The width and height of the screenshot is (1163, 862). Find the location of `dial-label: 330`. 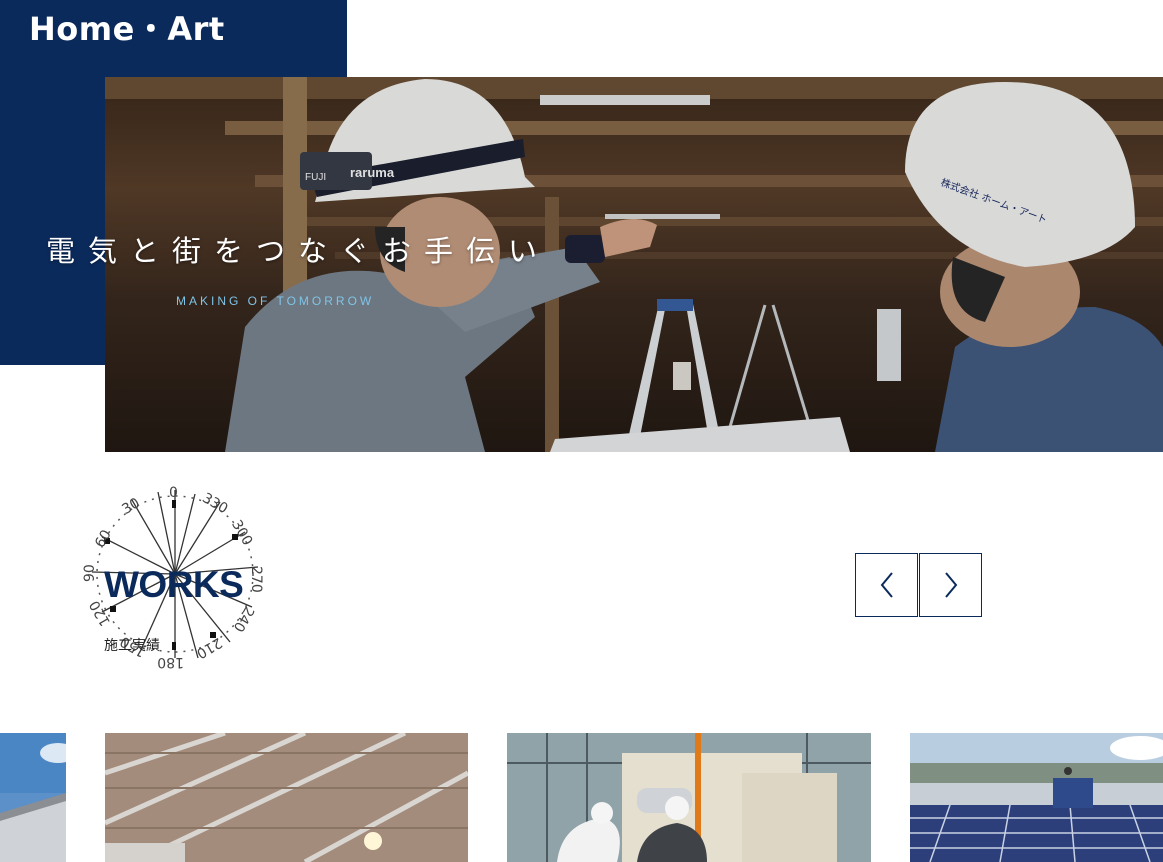

dial-label: 330 is located at coordinates (214, 503).